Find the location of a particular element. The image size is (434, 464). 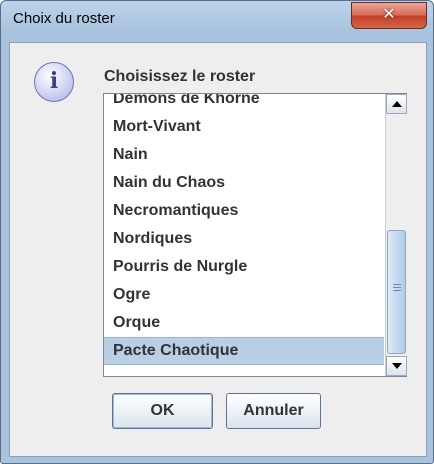

close-icon: ✕ is located at coordinates (389, 13).